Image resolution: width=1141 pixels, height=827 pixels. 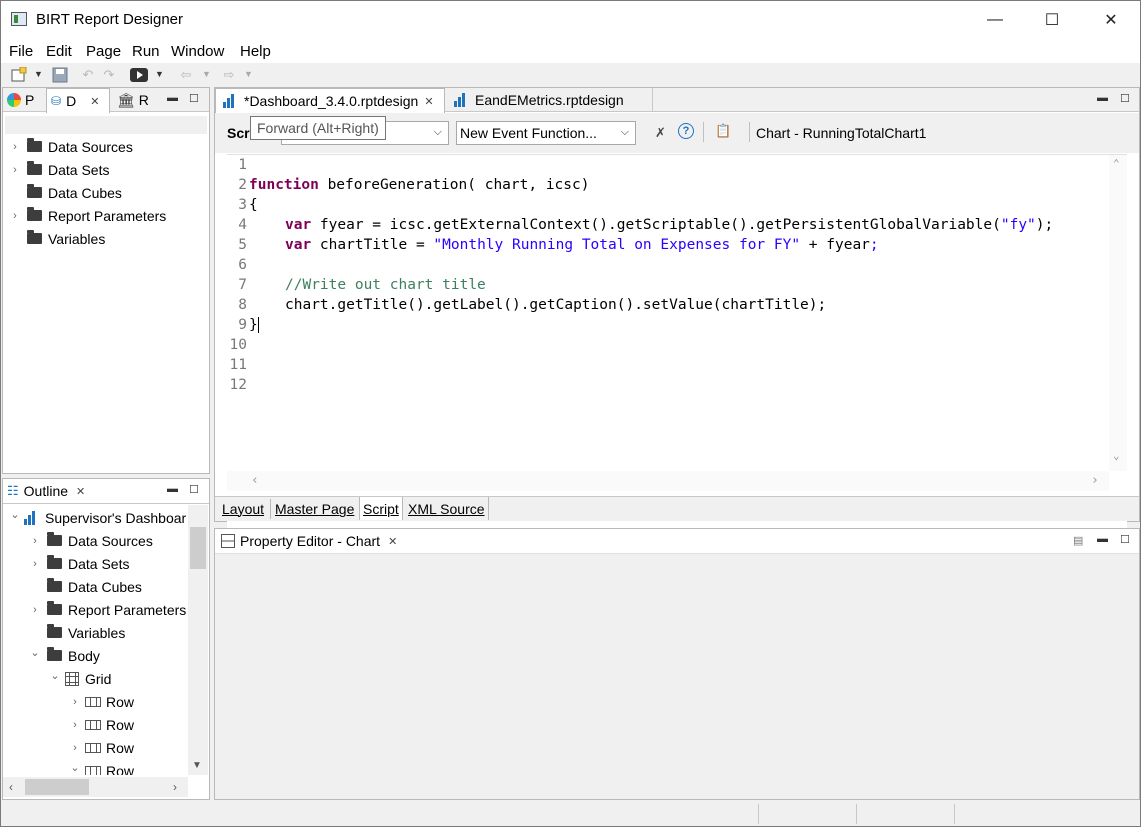 What do you see at coordinates (447, 508) in the screenshot?
I see `tab-xml-source: XML Source` at bounding box center [447, 508].